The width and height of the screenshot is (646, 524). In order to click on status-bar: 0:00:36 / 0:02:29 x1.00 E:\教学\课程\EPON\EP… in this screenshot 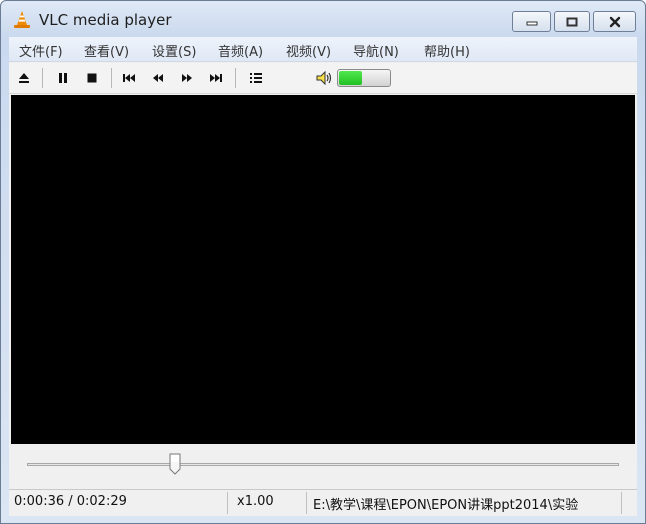, I will do `click(323, 502)`.